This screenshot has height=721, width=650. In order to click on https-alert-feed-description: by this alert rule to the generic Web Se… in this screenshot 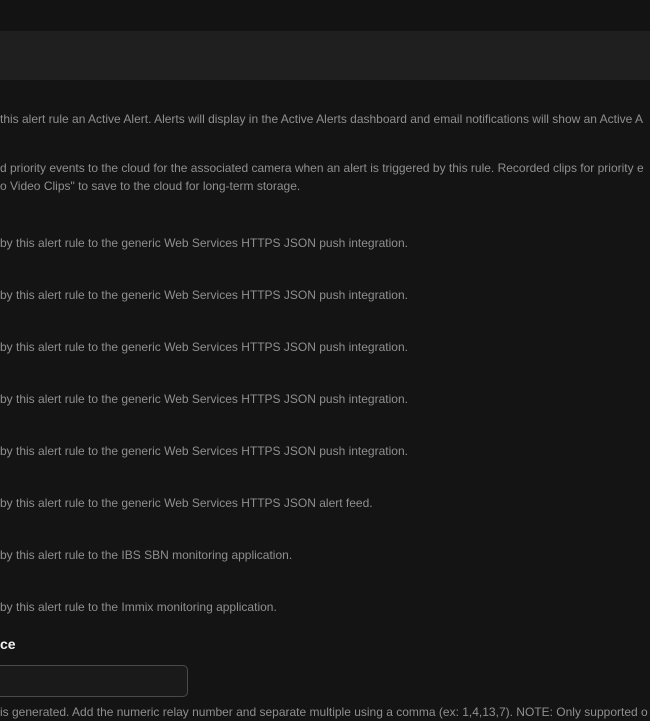, I will do `click(186, 503)`.